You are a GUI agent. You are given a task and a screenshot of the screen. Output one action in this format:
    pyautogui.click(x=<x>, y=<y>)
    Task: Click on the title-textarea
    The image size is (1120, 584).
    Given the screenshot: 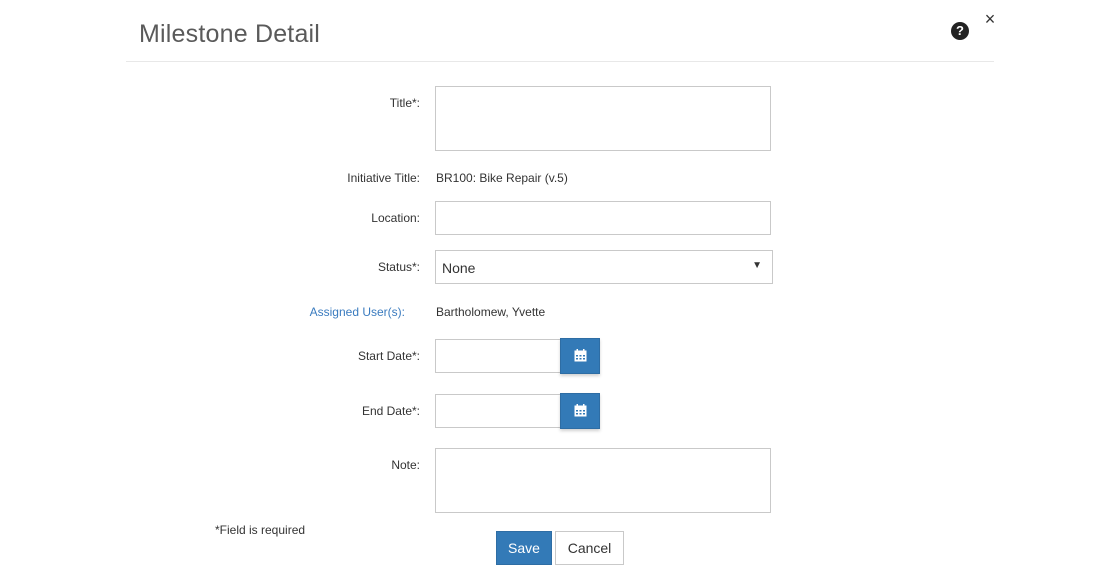 What is the action you would take?
    pyautogui.click(x=603, y=118)
    